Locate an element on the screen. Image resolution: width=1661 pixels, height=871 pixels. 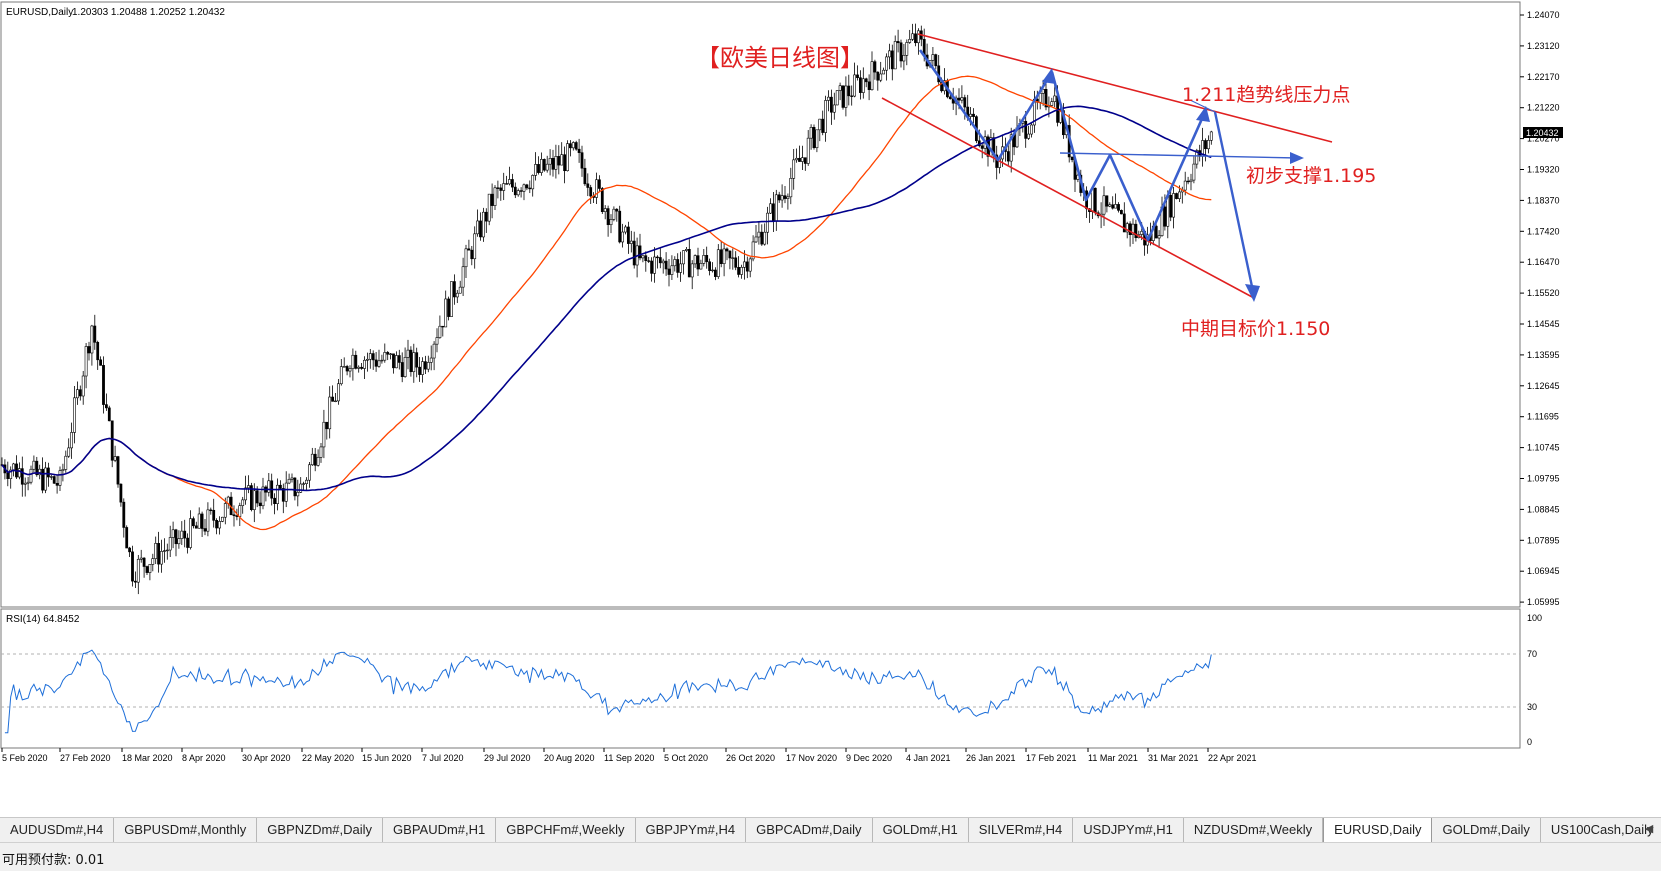
price-axis-label: 1.12645 is located at coordinates (1543, 386).